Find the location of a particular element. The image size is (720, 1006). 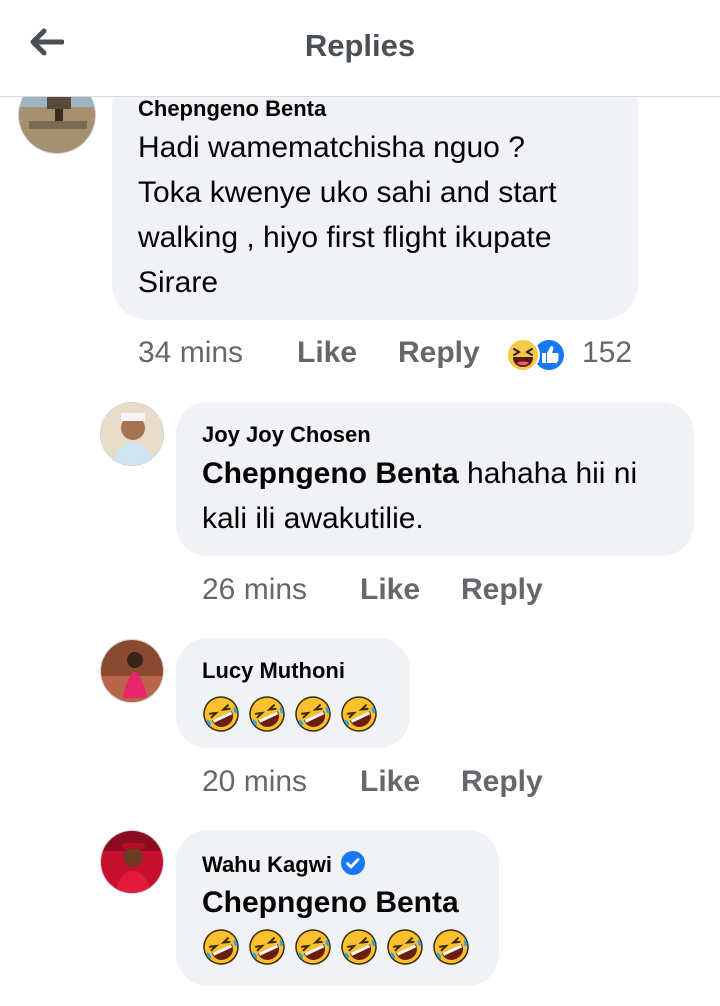

comment-bubble: Wahu Kagwi Chepngeno Benta is located at coordinates (337, 908).